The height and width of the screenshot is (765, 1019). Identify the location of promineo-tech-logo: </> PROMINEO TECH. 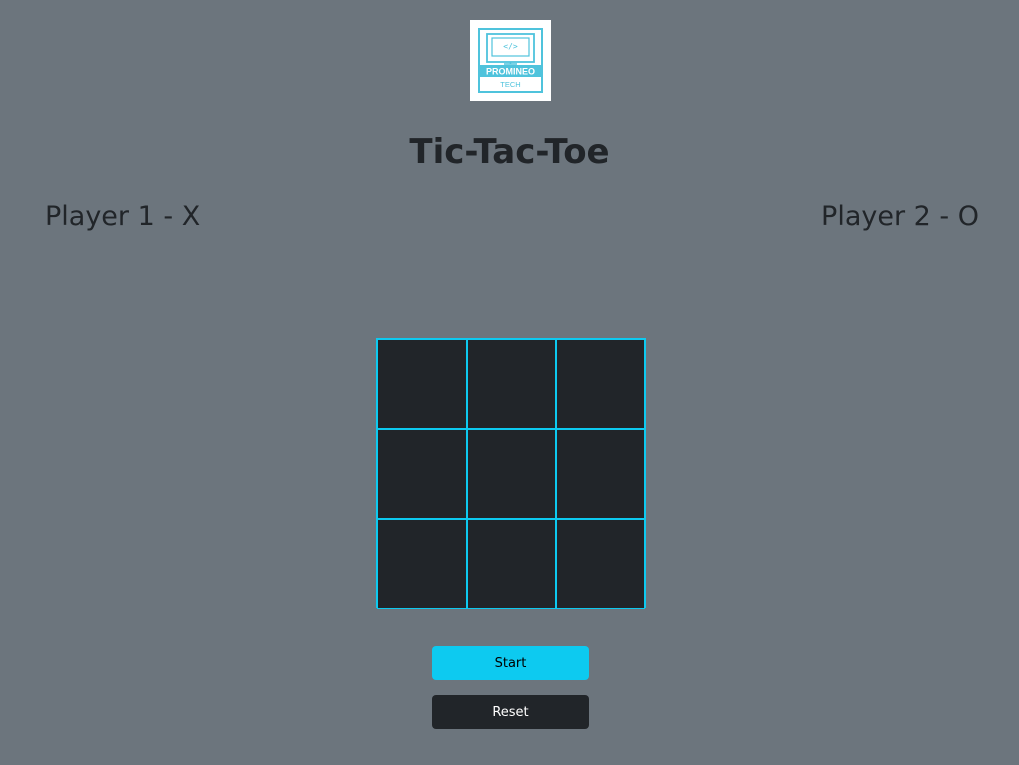
(510, 60).